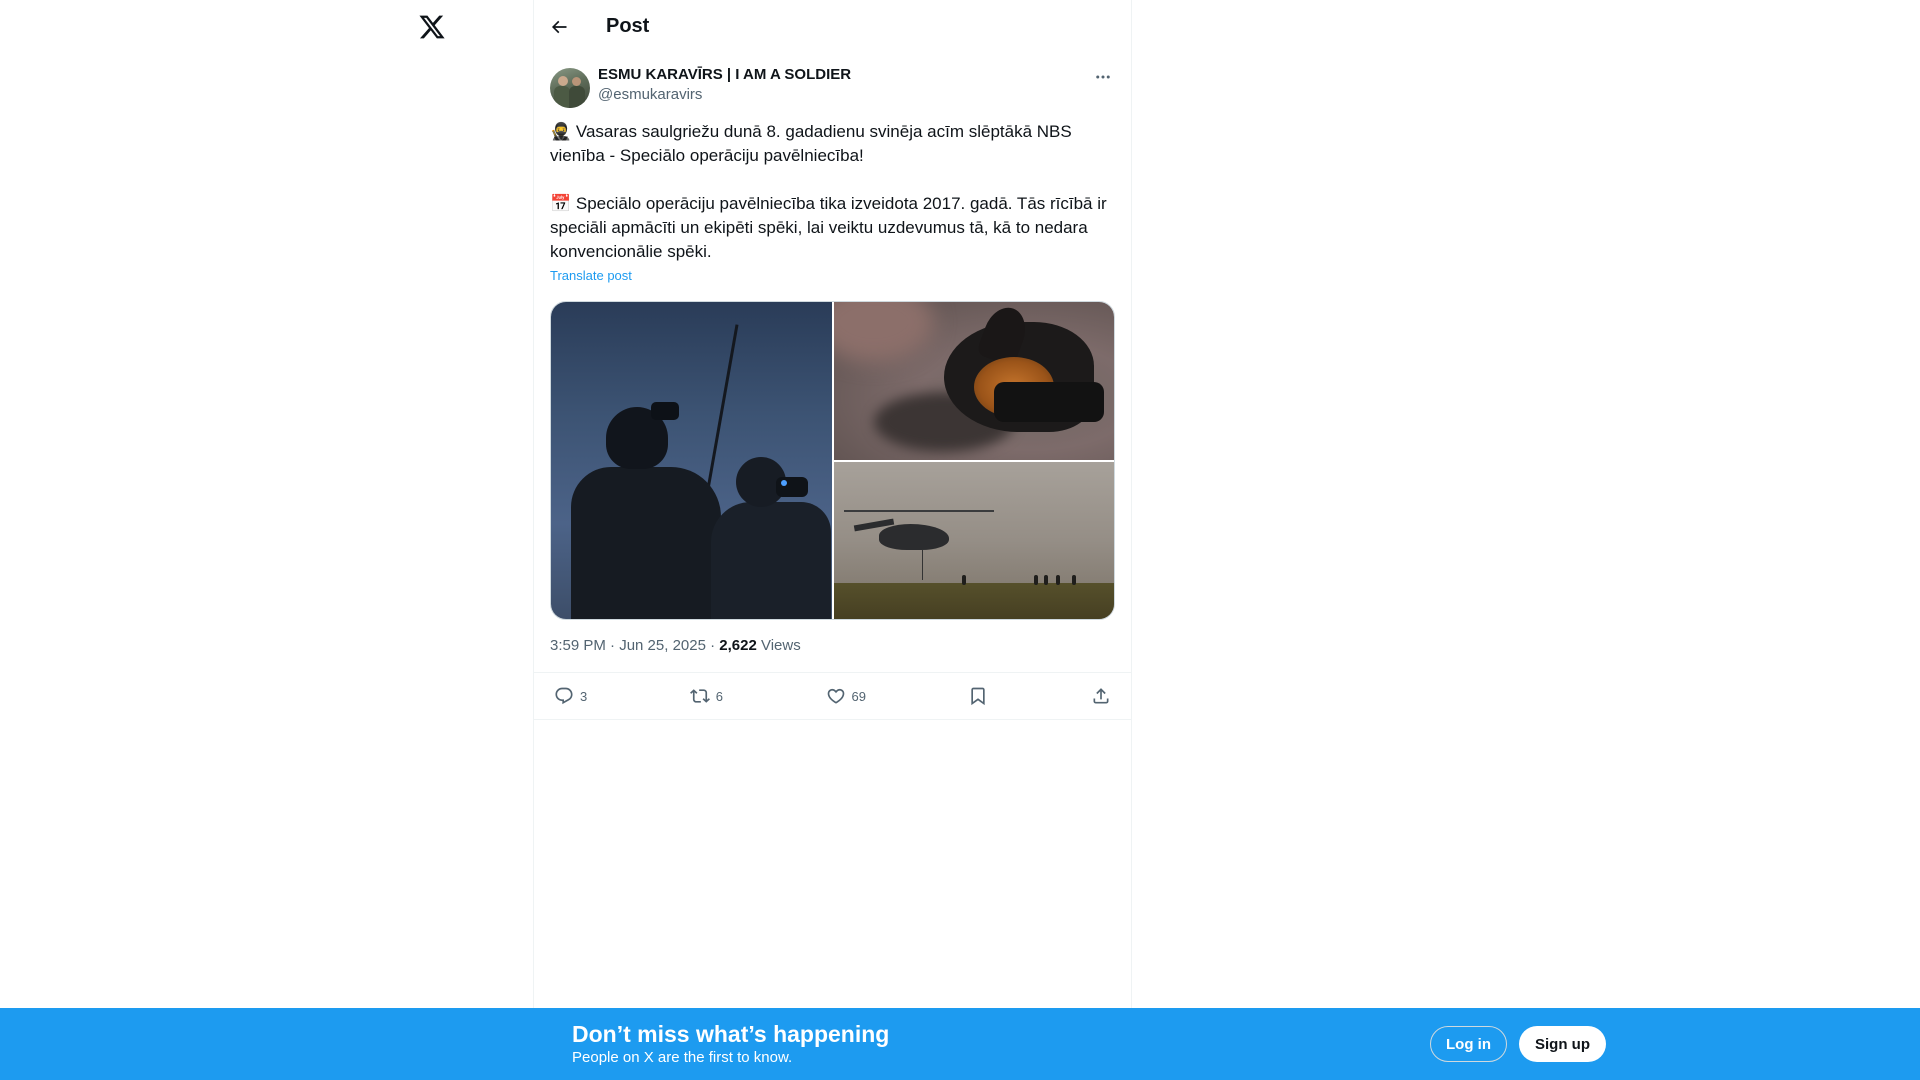  What do you see at coordinates (832, 646) in the screenshot?
I see `post-meta: 3:59 PM · Jun 25, 2025 · 2,622 Views` at bounding box center [832, 646].